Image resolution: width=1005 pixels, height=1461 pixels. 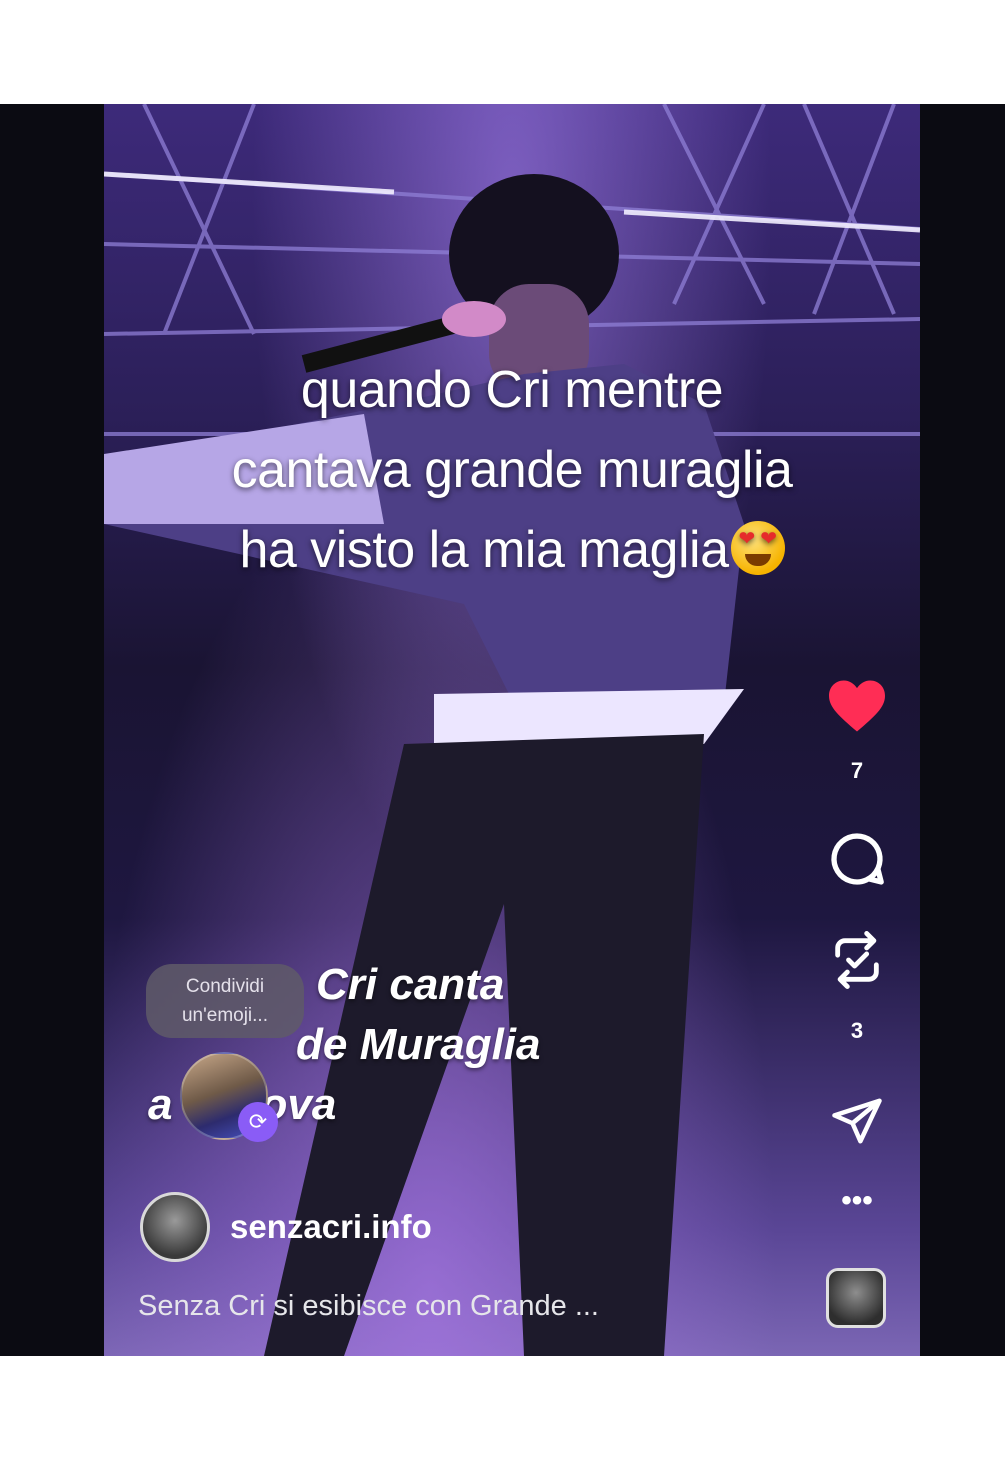 I want to click on comment-icon, so click(x=857, y=859).